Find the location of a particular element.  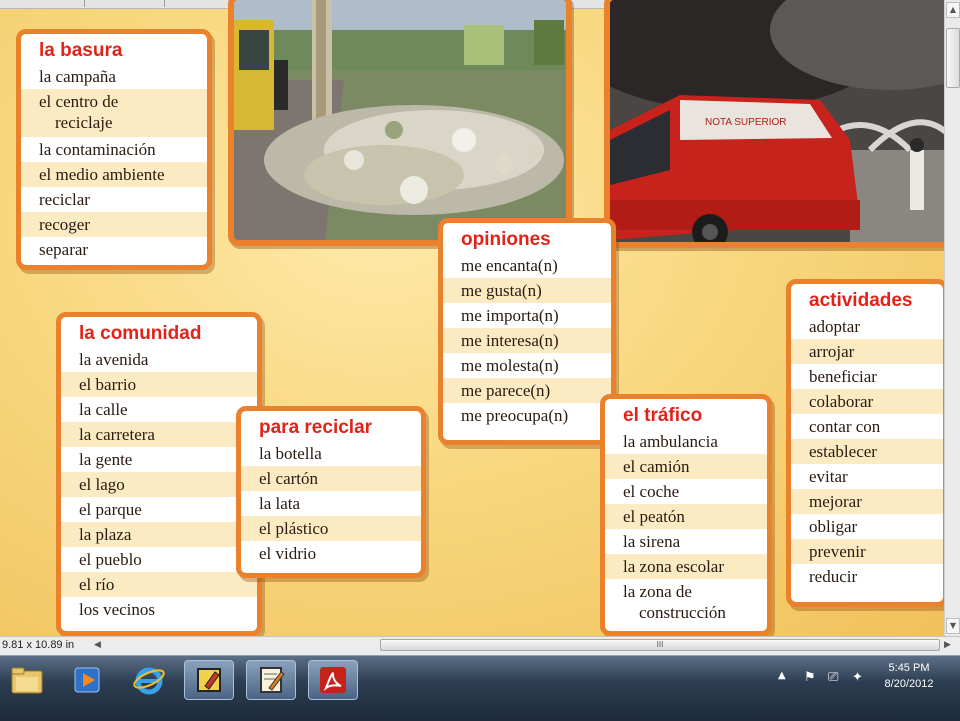

vocab-item: el barrio is located at coordinates (159, 384).